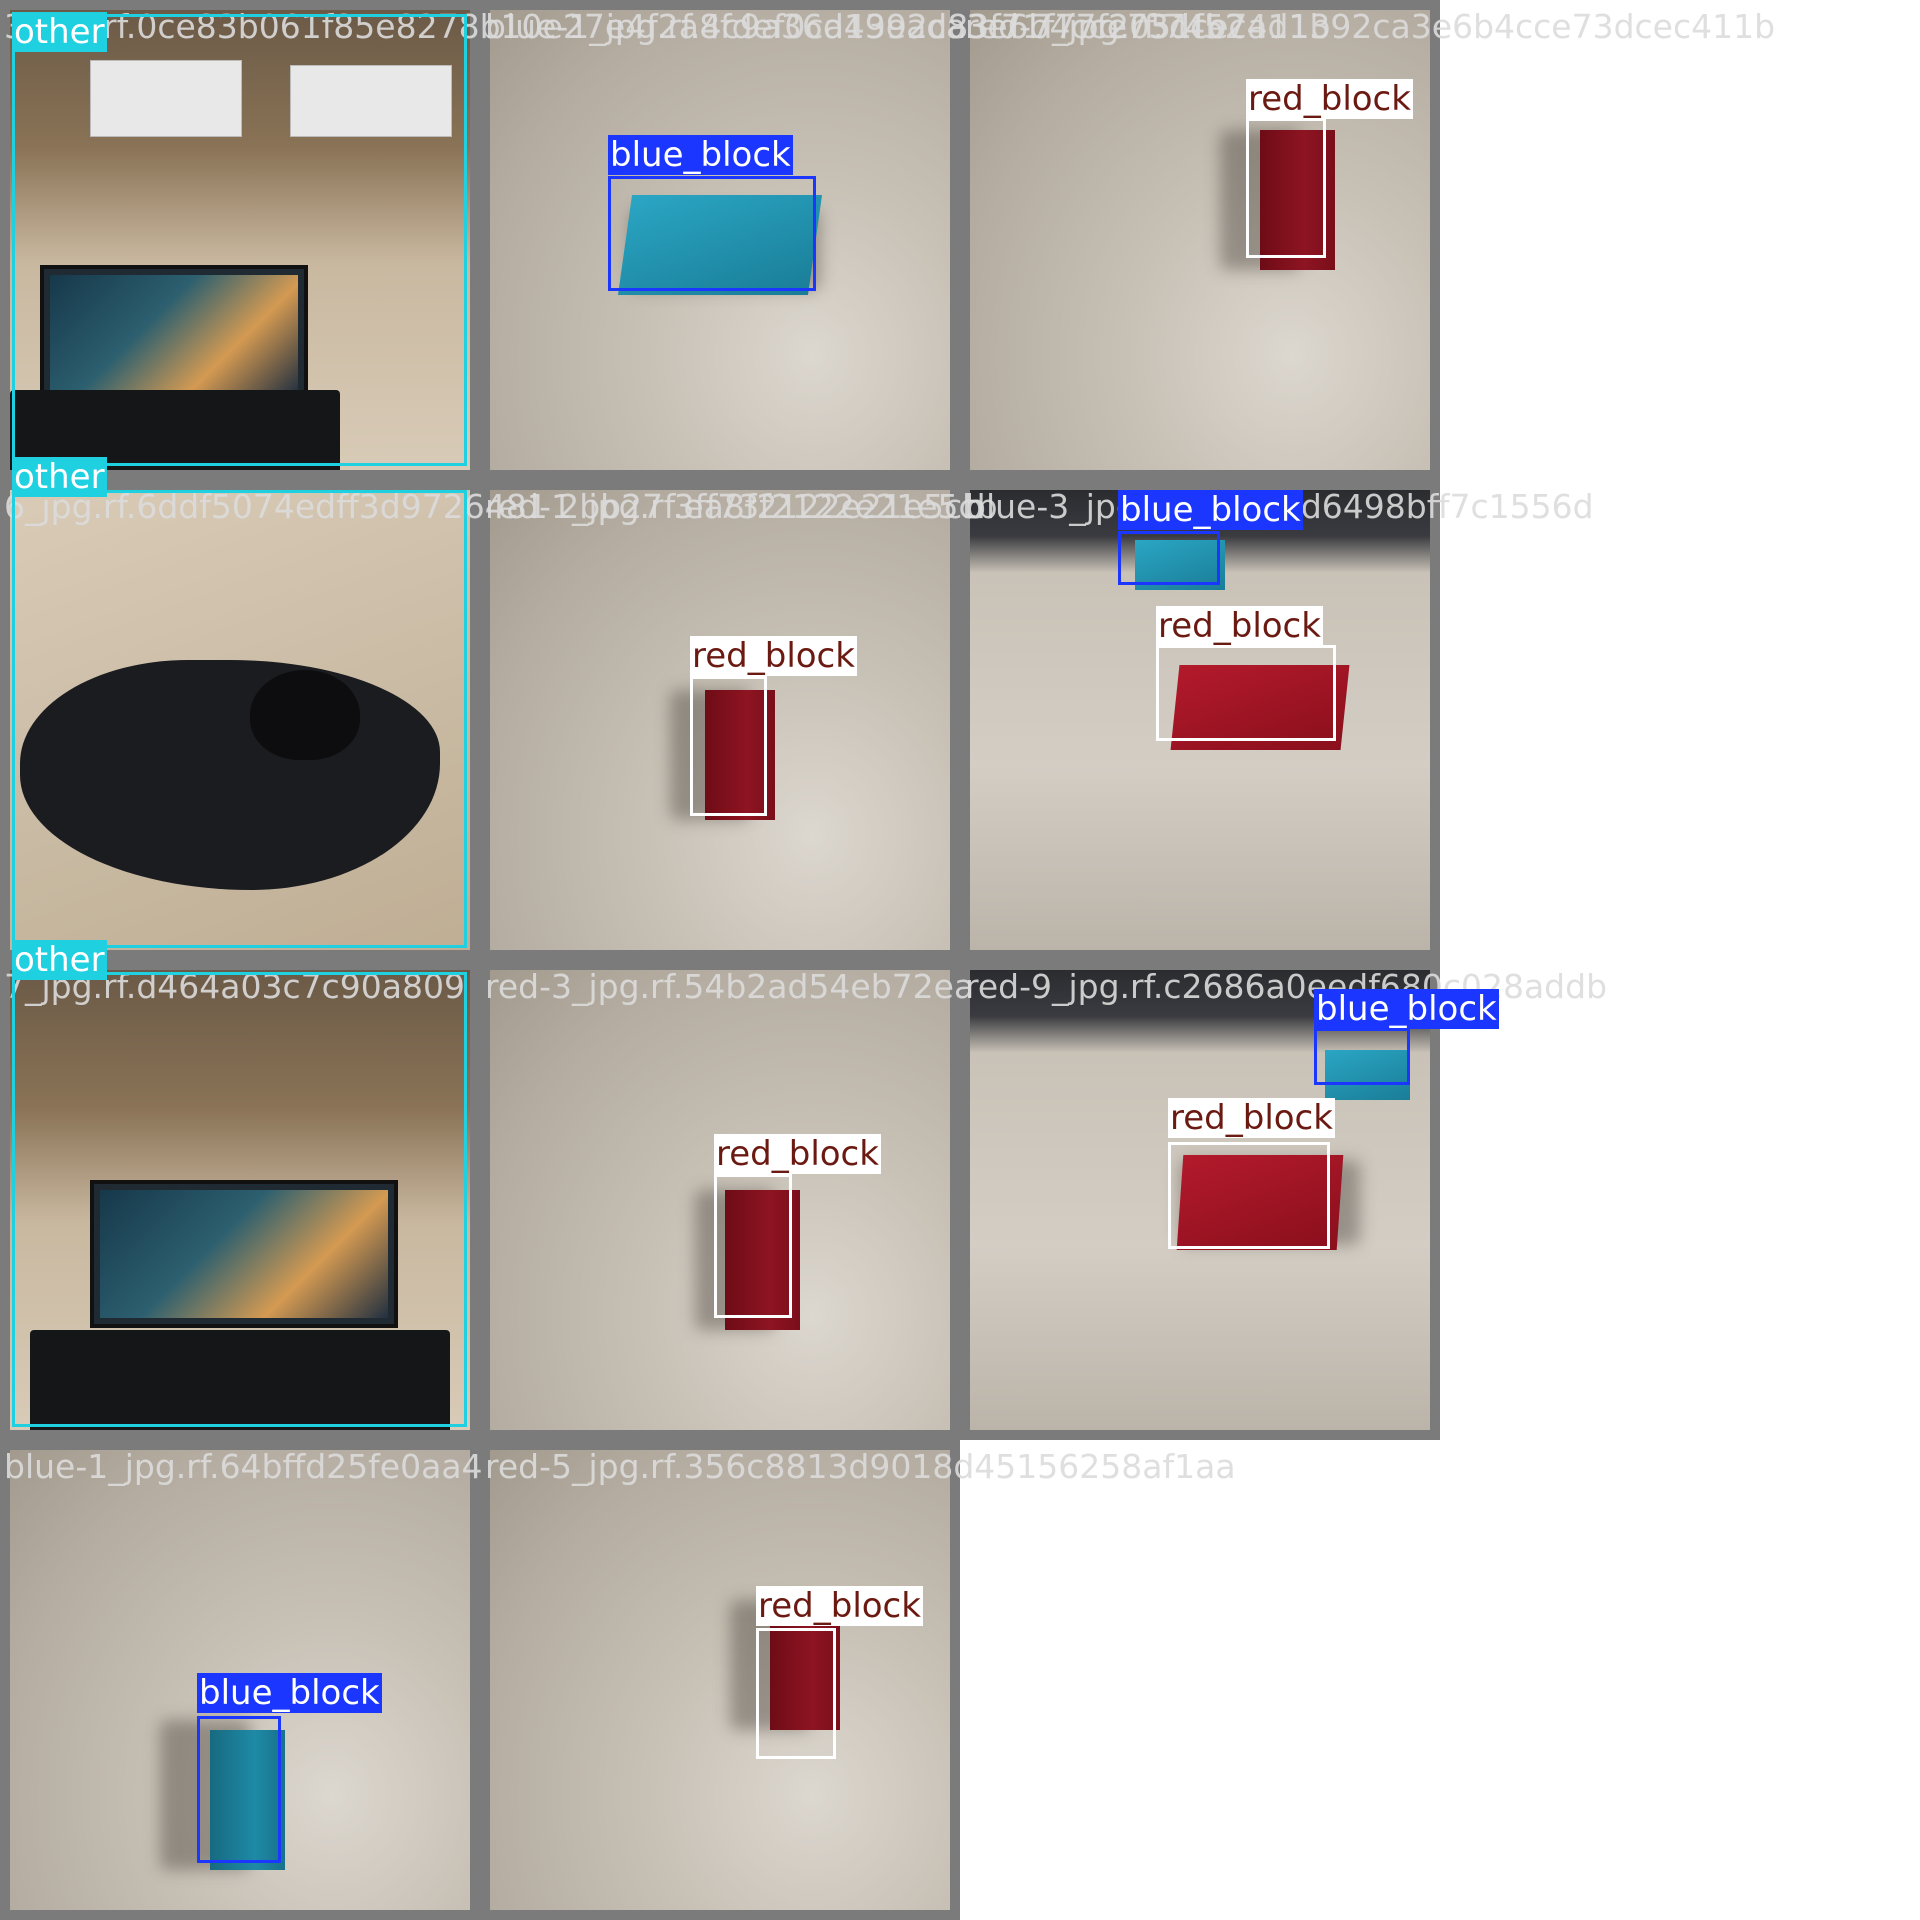 Image resolution: width=1920 pixels, height=1920 pixels. I want to click on tile-filename: red-3_jpg.rf.54b2ad54eb72ea, so click(730, 986).